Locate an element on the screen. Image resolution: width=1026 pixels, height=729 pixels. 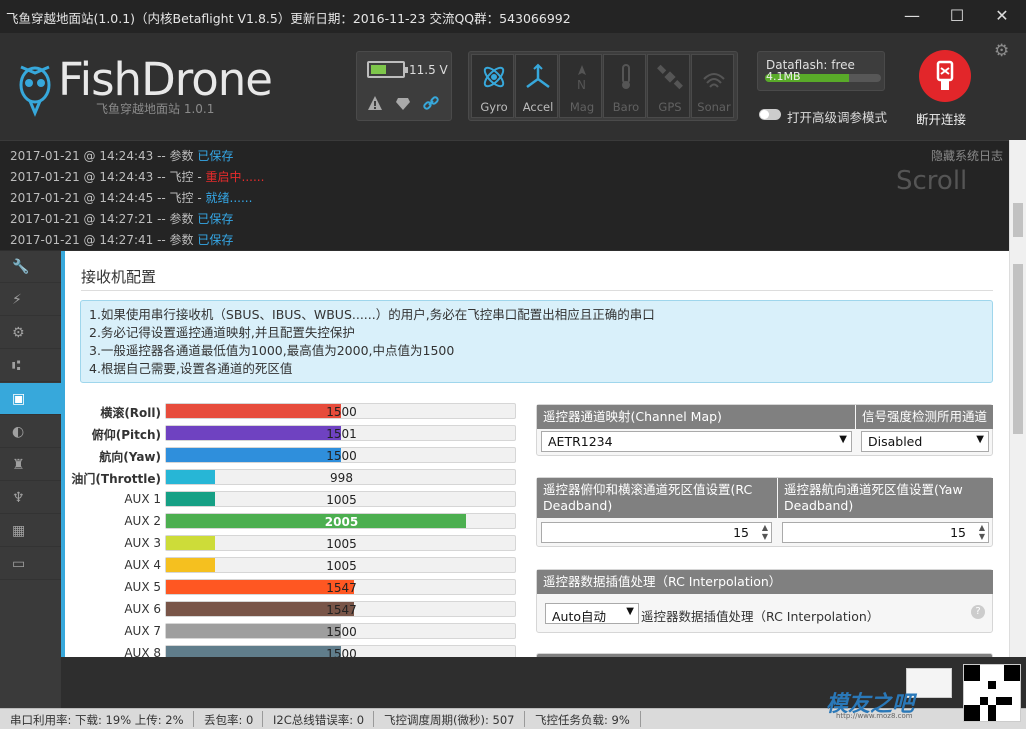
page-scrollbar is located at coordinates (1017, 398).